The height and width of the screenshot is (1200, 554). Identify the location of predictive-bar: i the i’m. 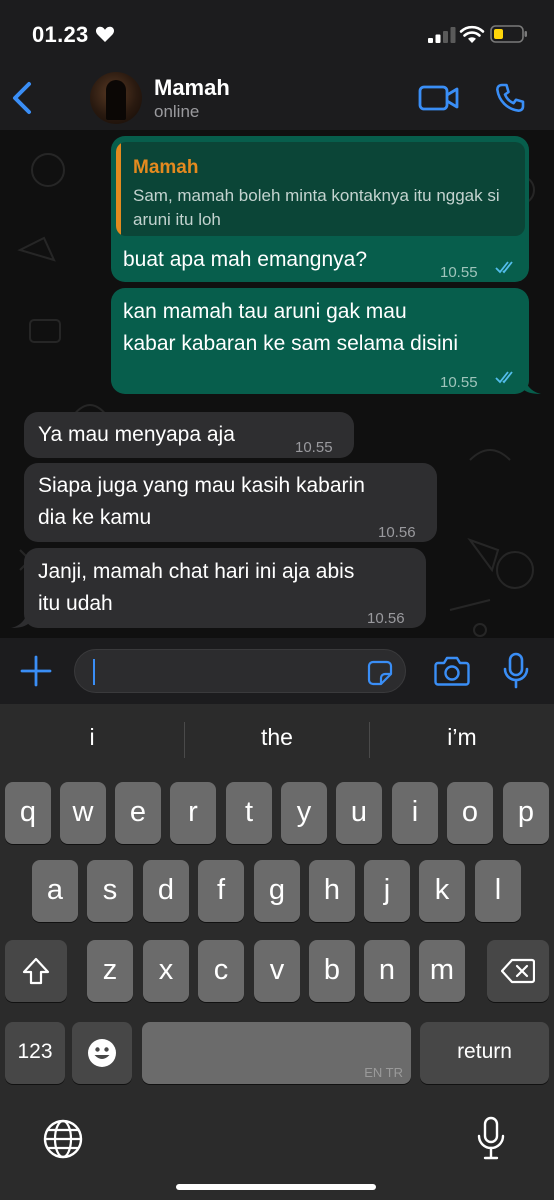
(277, 740).